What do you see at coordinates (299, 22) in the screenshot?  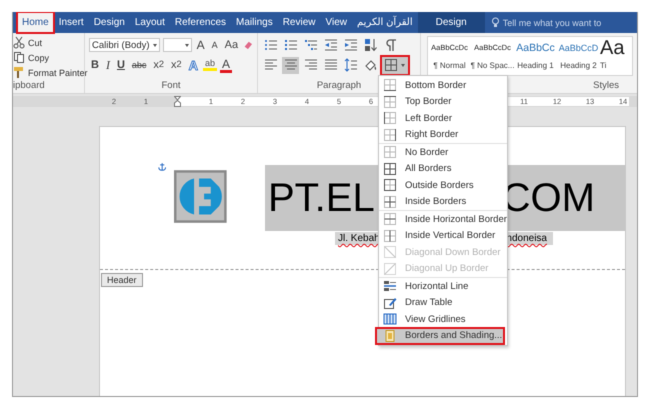 I see `ribbon-tab: Review` at bounding box center [299, 22].